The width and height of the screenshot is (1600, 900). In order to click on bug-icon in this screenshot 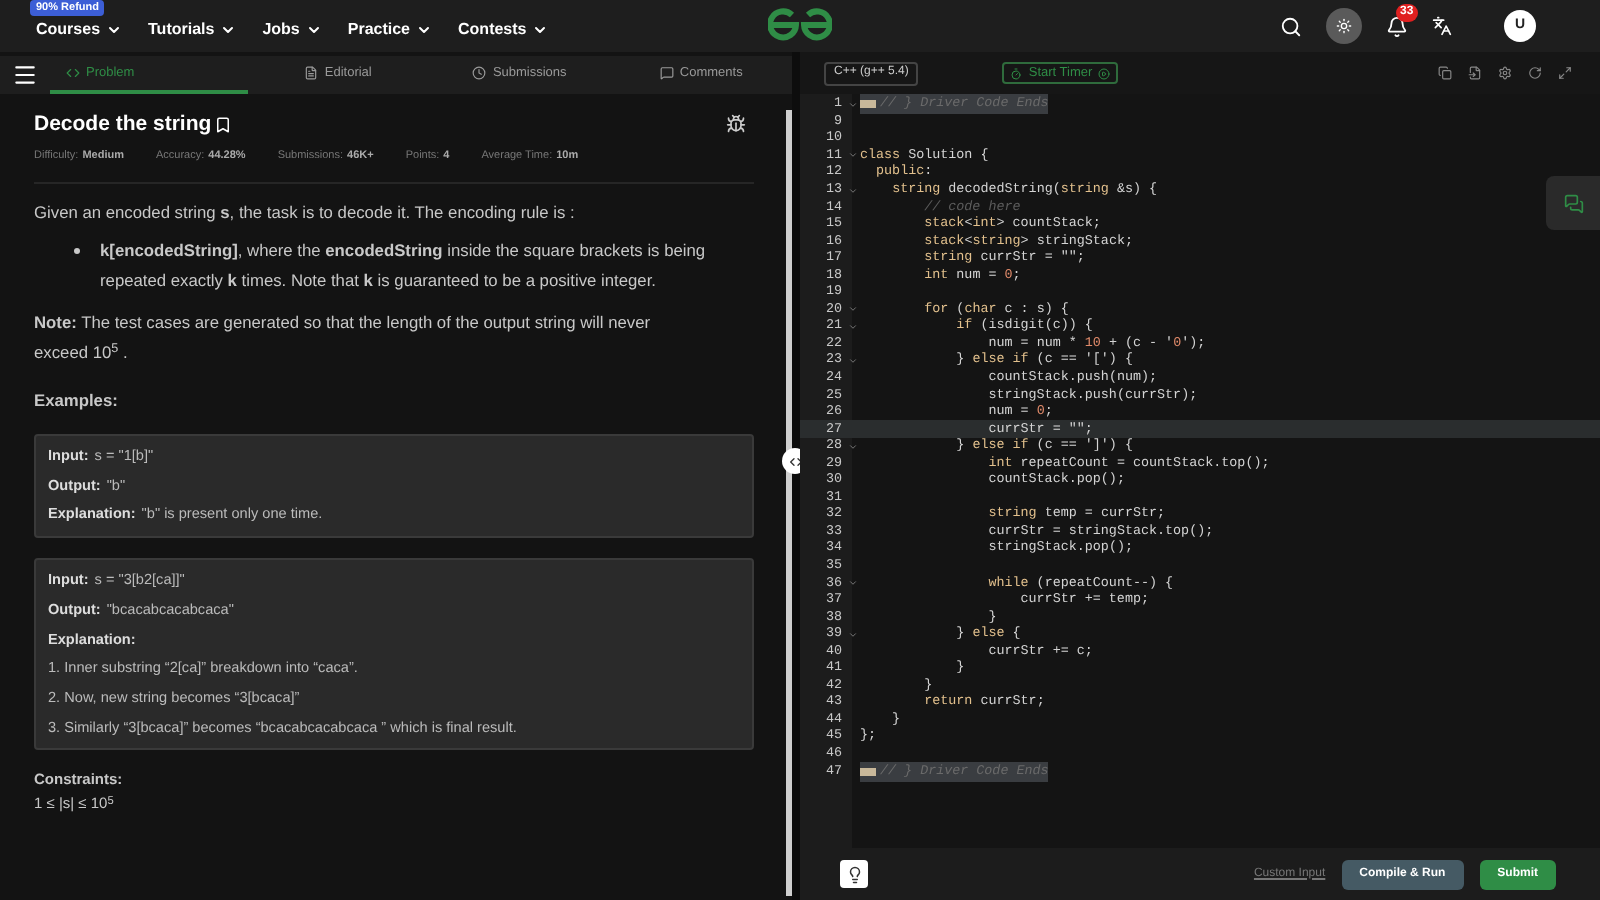, I will do `click(736, 124)`.